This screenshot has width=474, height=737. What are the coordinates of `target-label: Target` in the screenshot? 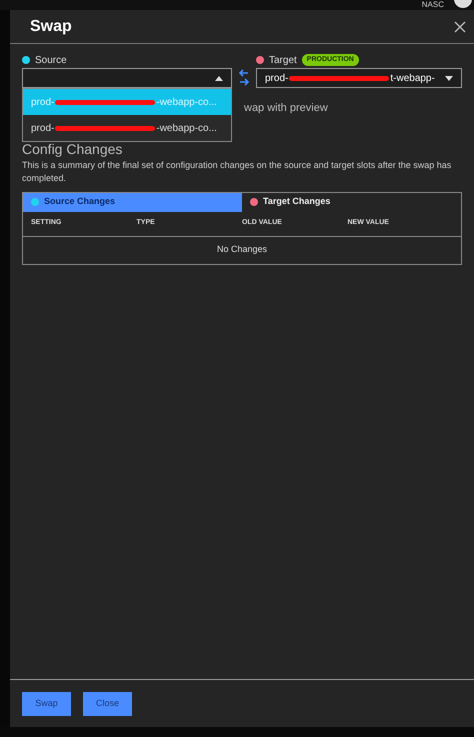 It's located at (283, 61).